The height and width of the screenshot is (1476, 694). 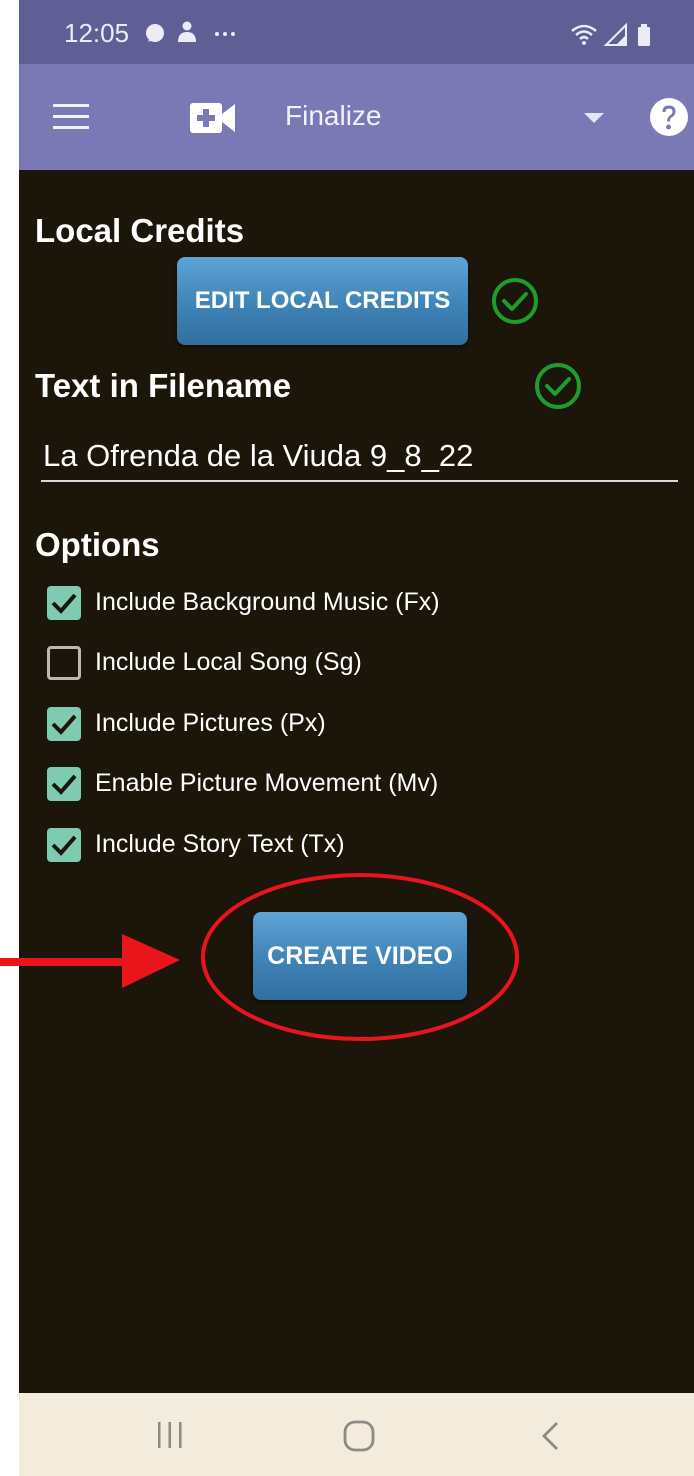 What do you see at coordinates (347, 846) in the screenshot?
I see `option-story-text: Include Story Text (Tx)` at bounding box center [347, 846].